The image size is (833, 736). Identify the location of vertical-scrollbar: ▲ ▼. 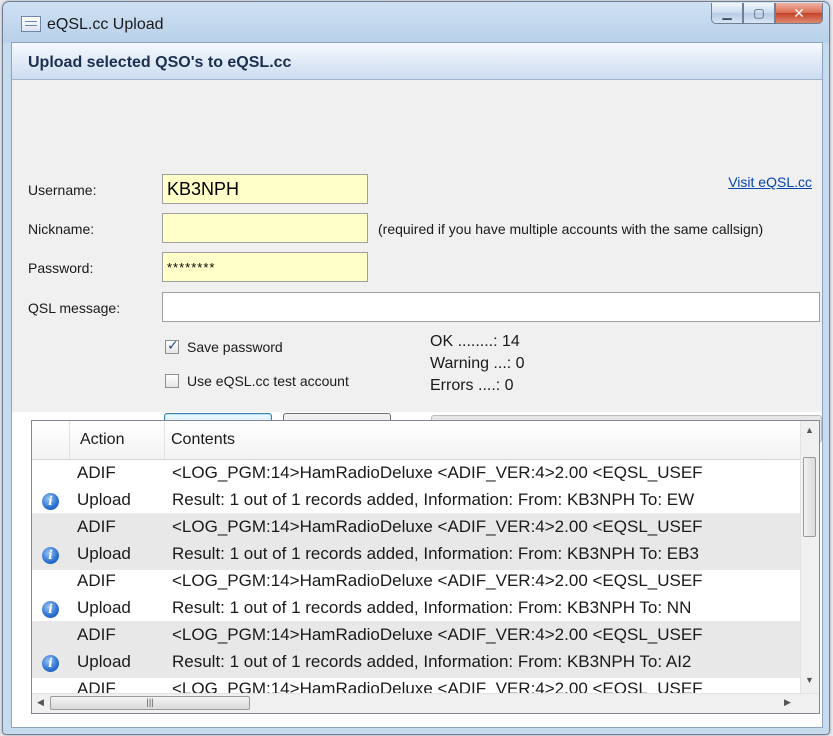
(809, 558).